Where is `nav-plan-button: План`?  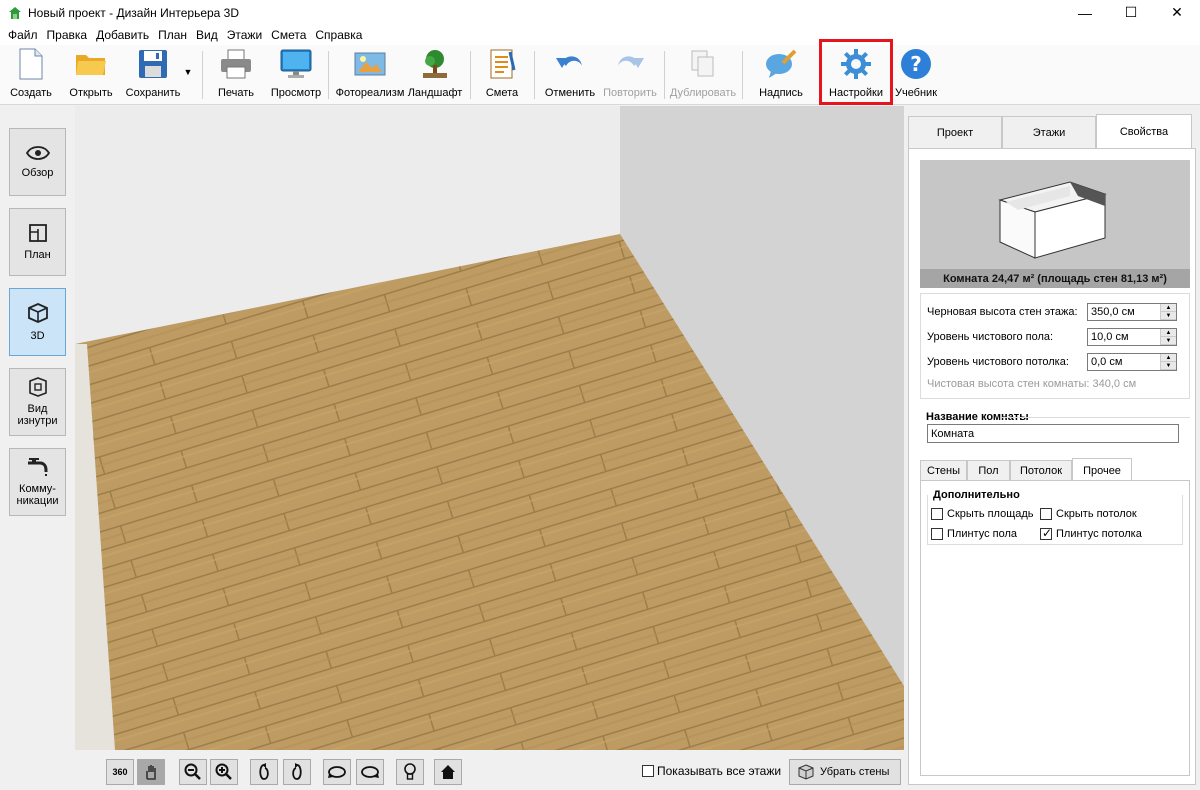
nav-plan-button: План is located at coordinates (37, 242).